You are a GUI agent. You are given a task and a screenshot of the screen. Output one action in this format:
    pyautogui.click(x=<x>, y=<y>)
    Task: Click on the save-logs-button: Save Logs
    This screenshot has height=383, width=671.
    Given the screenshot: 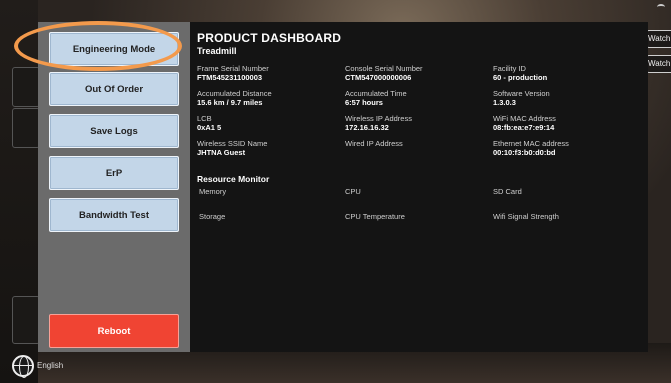 What is the action you would take?
    pyautogui.click(x=114, y=131)
    